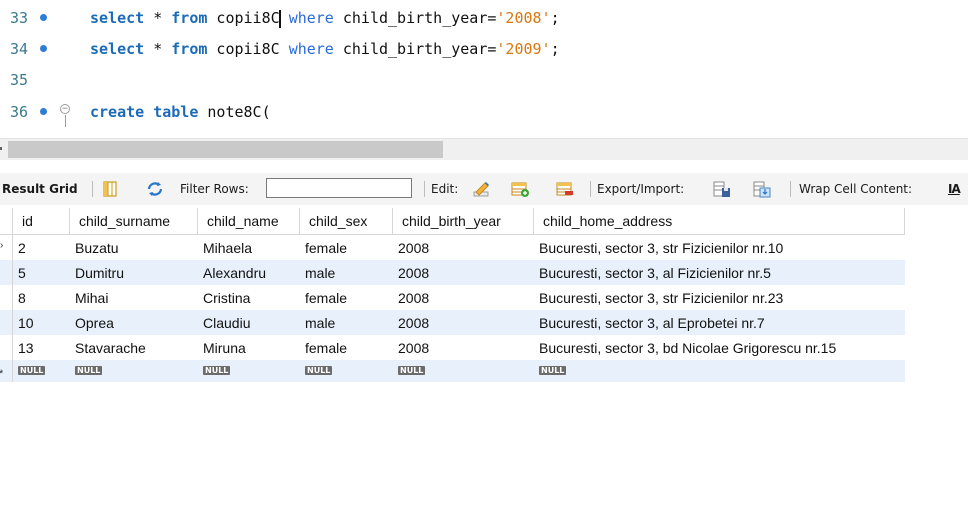 The height and width of the screenshot is (511, 968). Describe the element at coordinates (248, 322) in the screenshot. I see `cell-child-name: Claudiu` at that location.